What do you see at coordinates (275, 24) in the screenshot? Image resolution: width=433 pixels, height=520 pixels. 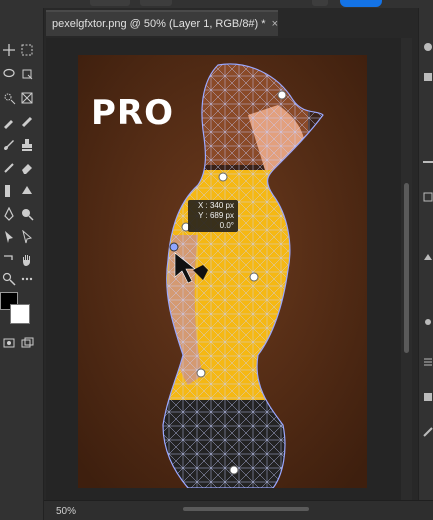 I see `close-icon: ×` at bounding box center [275, 24].